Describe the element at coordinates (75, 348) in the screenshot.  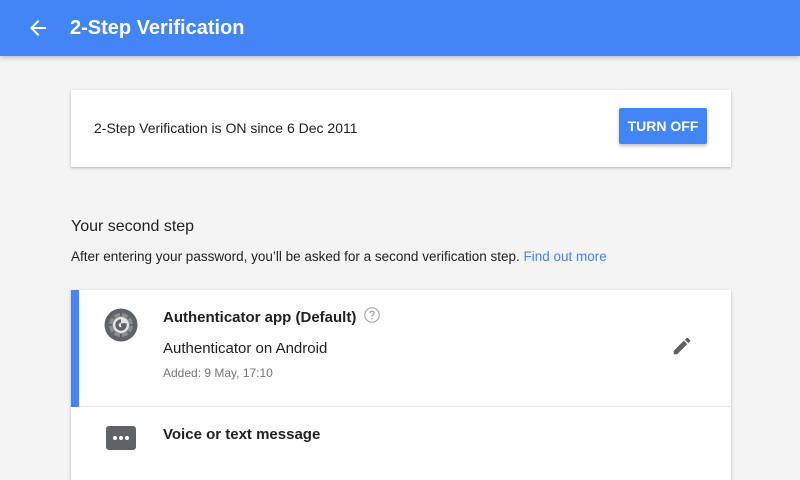
I see `default-indicator` at that location.